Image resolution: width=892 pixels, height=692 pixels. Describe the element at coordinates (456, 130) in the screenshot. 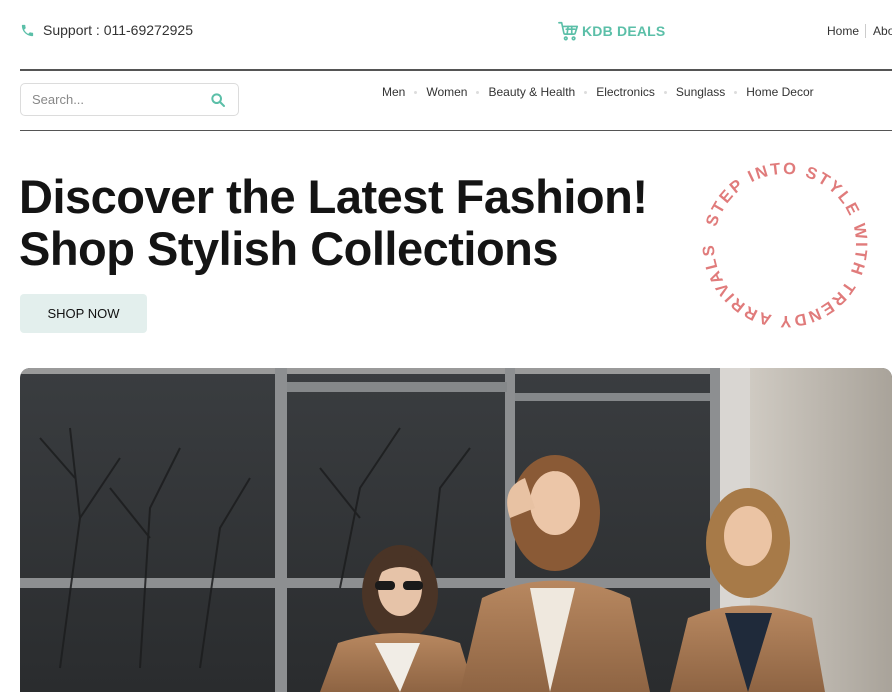

I see `nav-divider-line` at that location.